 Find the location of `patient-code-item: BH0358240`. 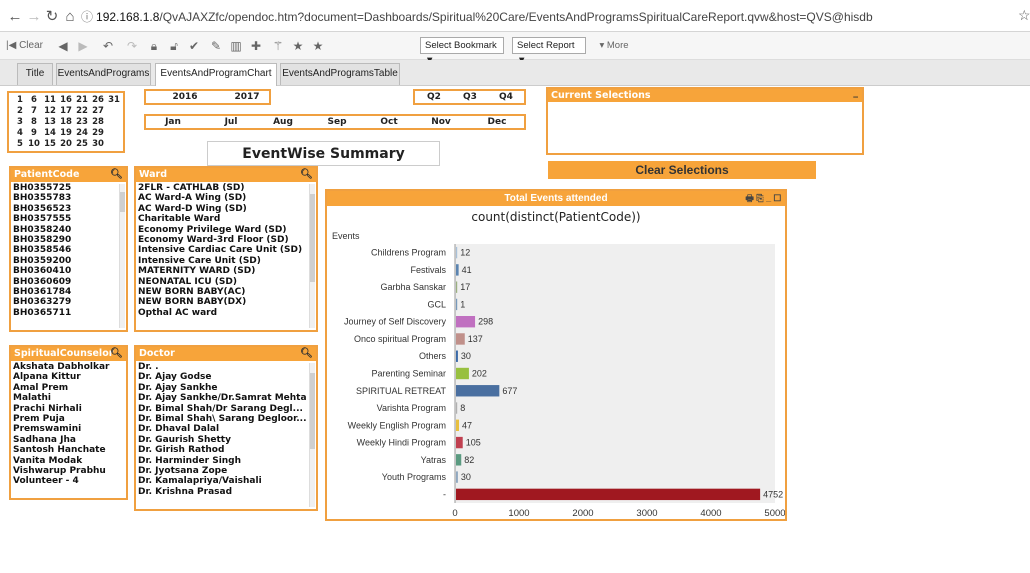

patient-code-item: BH0358240 is located at coordinates (64, 230).